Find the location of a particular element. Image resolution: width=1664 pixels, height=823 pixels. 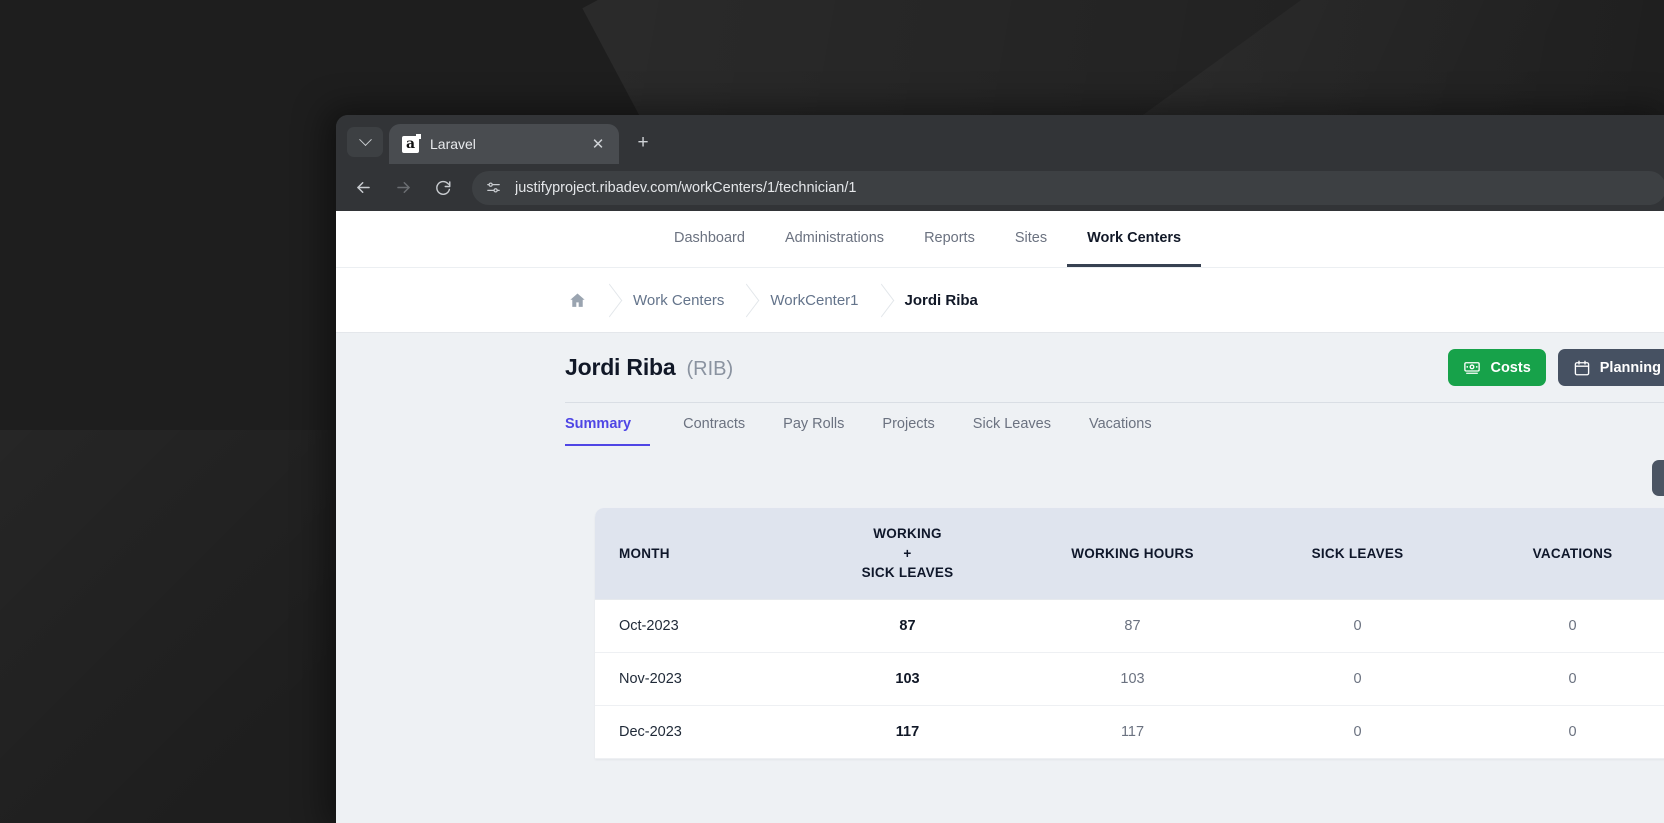

column-header-working-hours: WORKING HOURS is located at coordinates (1132, 553).